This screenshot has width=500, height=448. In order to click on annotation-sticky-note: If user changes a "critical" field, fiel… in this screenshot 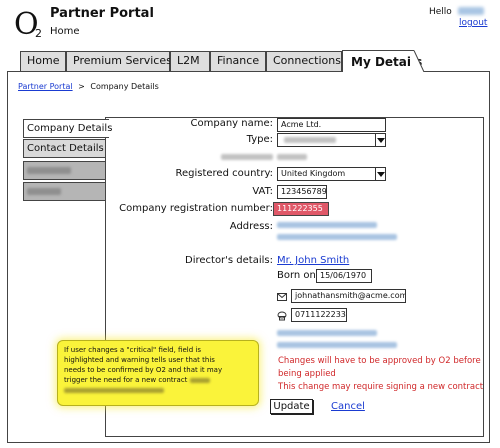, I will do `click(158, 373)`.